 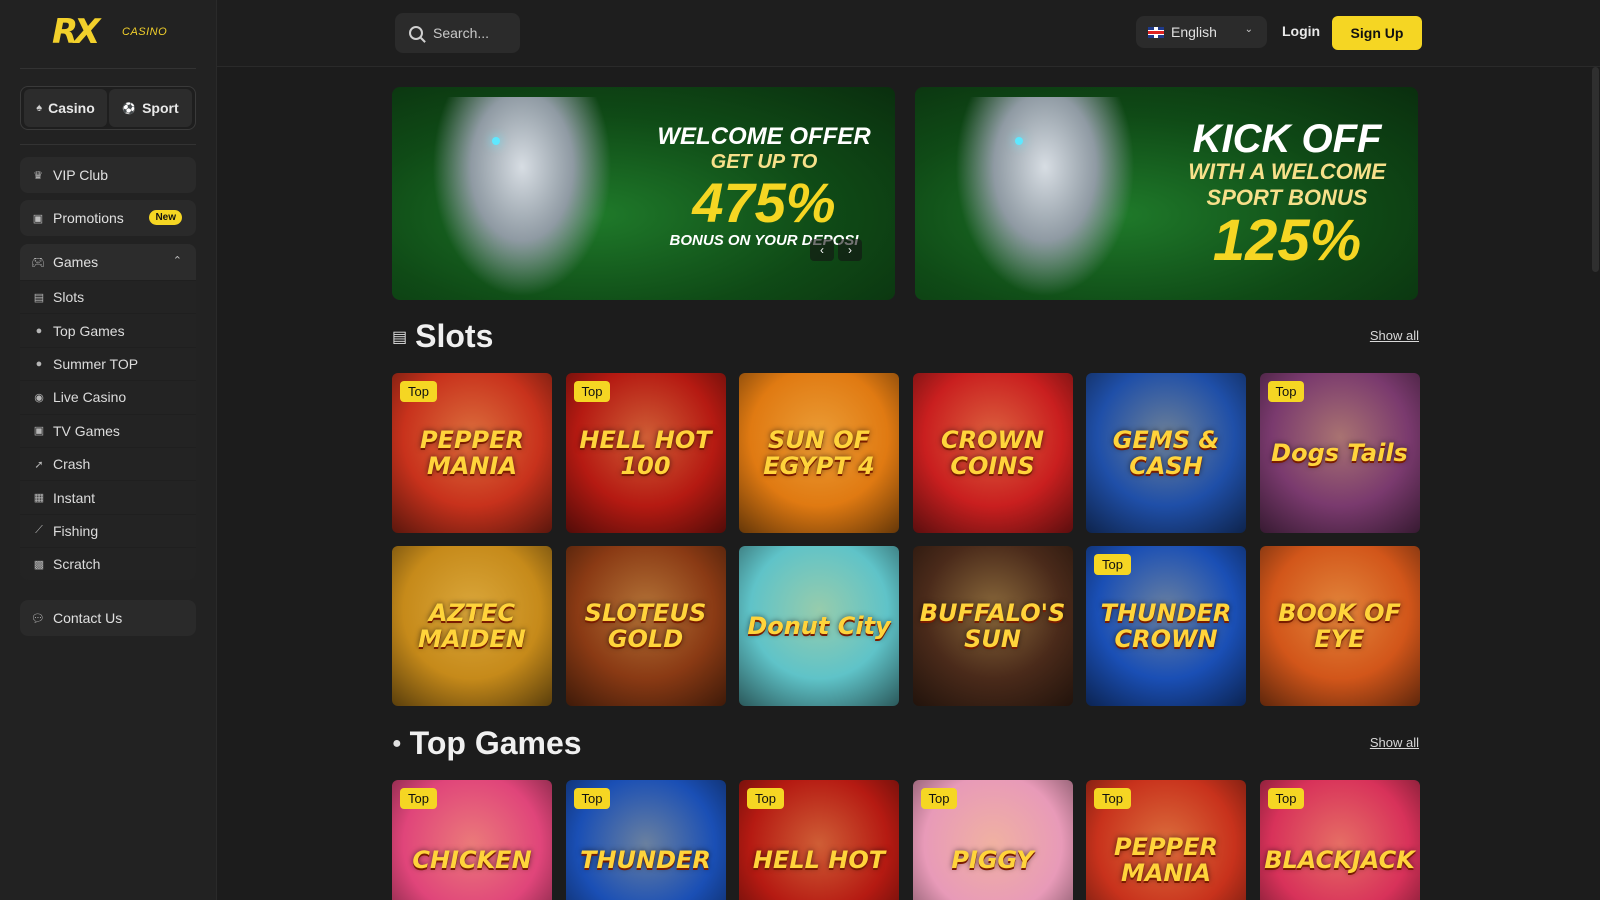 What do you see at coordinates (850, 250) in the screenshot?
I see `carousel-next-button: ›` at bounding box center [850, 250].